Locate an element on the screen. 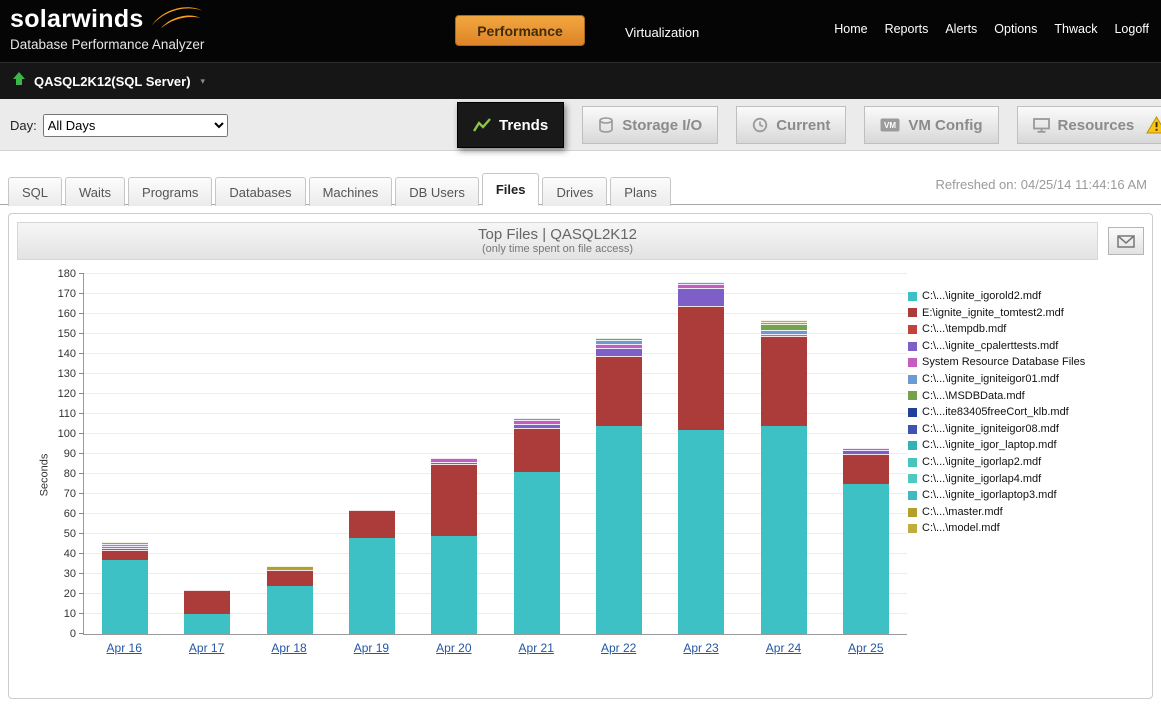 The width and height of the screenshot is (1161, 707). performance-button: Performance is located at coordinates (520, 30).